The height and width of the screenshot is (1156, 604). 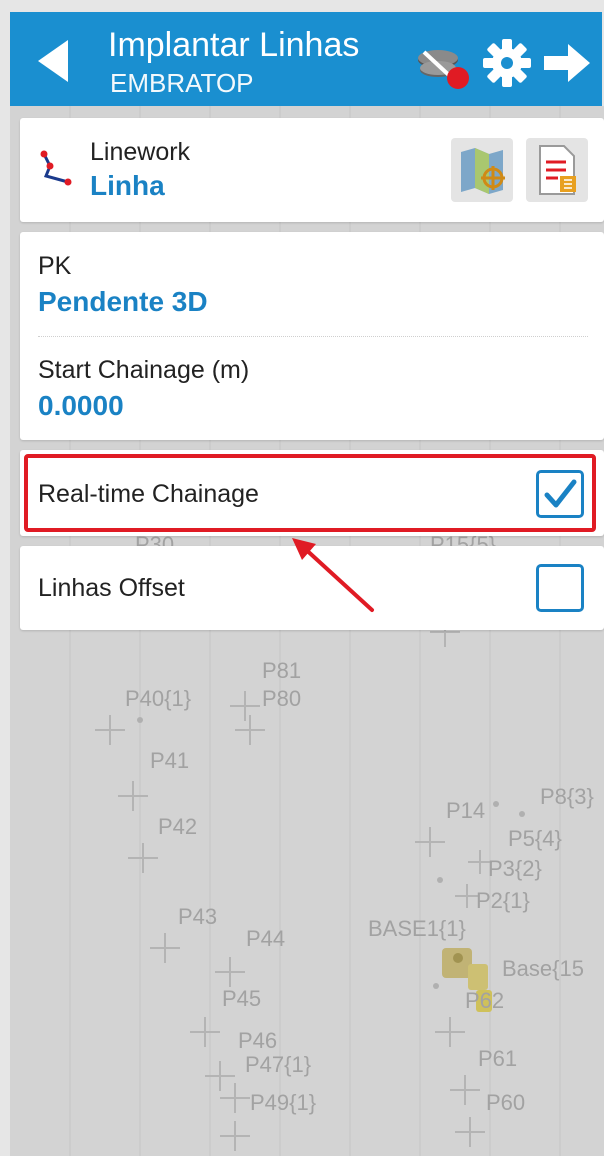 I want to click on linework-label: Linework, so click(x=140, y=152).